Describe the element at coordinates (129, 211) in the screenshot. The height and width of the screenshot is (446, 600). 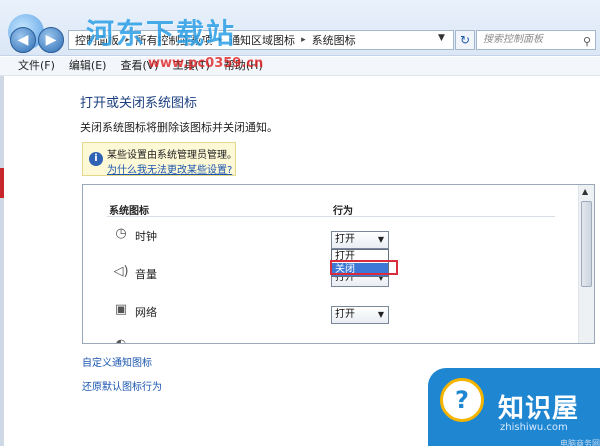
I see `column-header-icon: 系统图标` at that location.